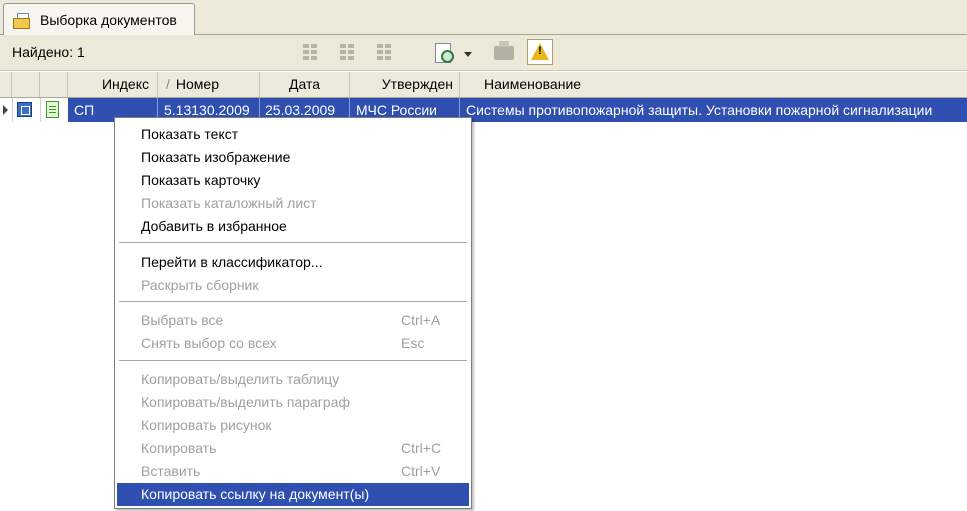 This screenshot has width=967, height=511. I want to click on header-gutter, so click(6, 84).